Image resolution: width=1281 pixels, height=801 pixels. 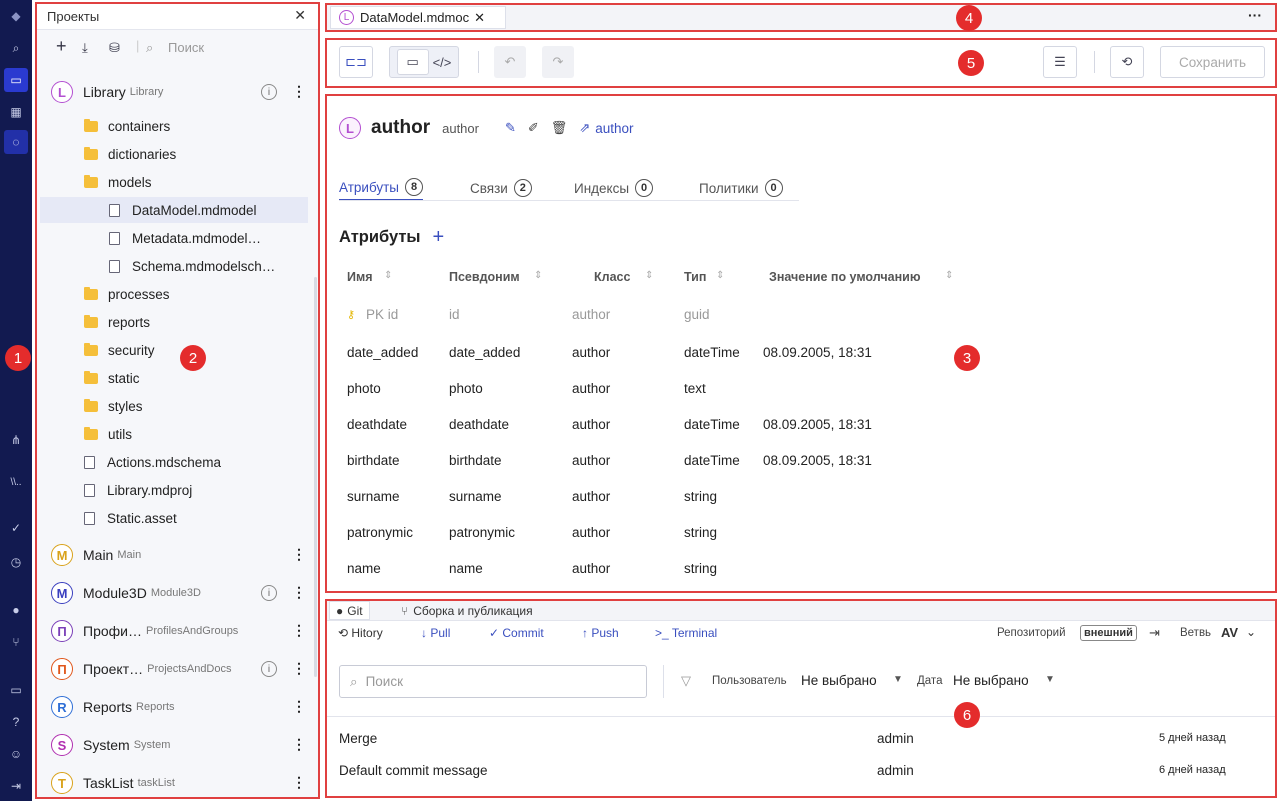 I want to click on project-item: M Module3D Module3D i ⋮, so click(x=174, y=593).